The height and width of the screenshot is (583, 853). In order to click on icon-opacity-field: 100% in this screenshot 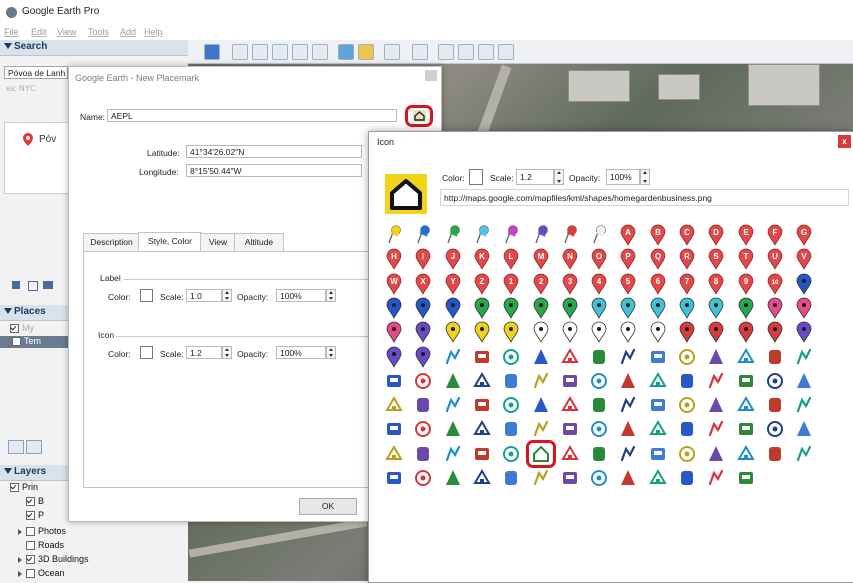, I will do `click(301, 352)`.